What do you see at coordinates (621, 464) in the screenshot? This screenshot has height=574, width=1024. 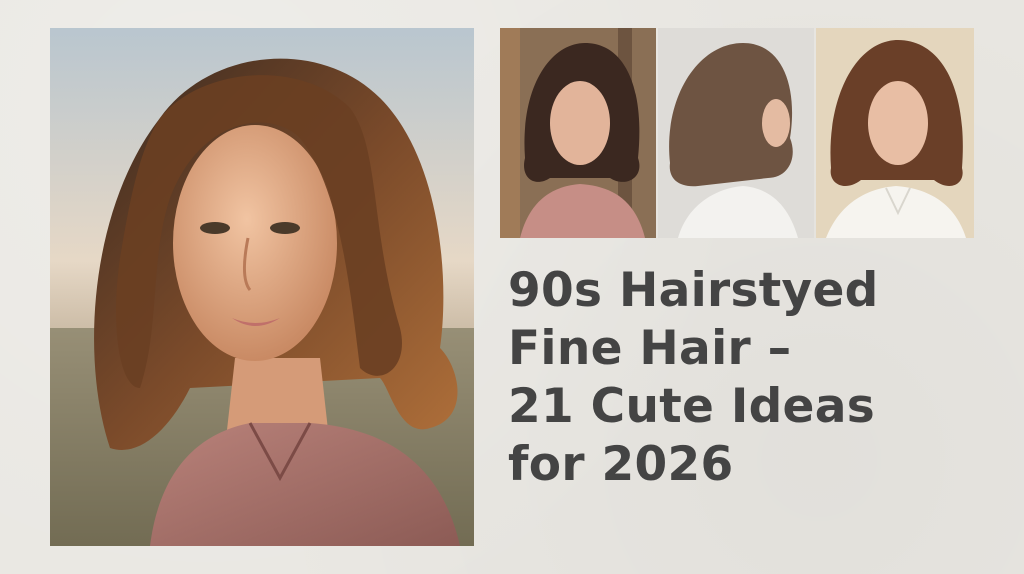 I see `headline-line-4: for 2026` at bounding box center [621, 464].